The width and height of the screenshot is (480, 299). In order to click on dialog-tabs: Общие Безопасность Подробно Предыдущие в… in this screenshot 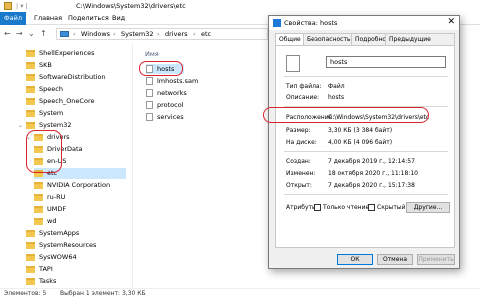, I will do `click(365, 43)`.